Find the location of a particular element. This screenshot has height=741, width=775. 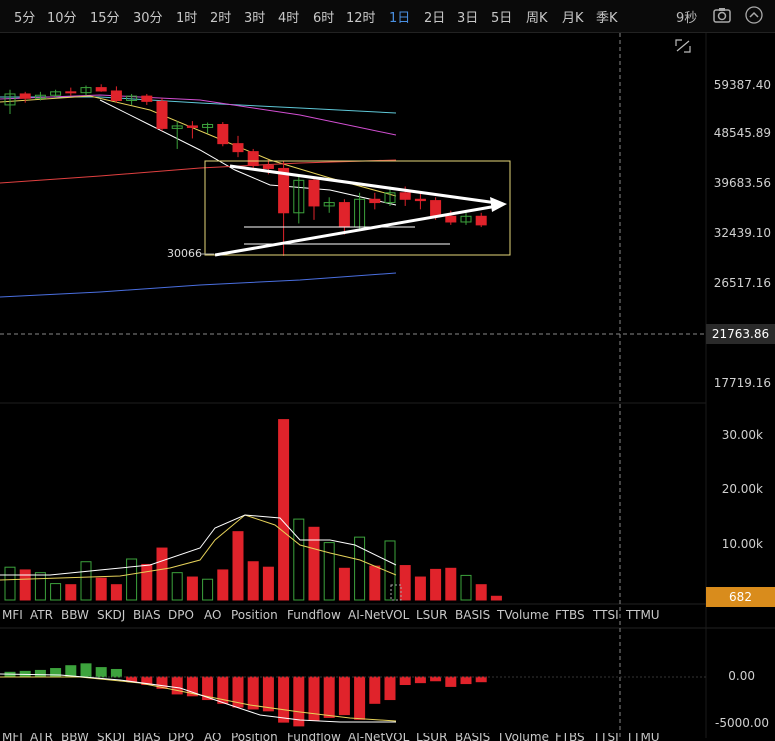

indicator-tab-lower: BIAS is located at coordinates (147, 737).